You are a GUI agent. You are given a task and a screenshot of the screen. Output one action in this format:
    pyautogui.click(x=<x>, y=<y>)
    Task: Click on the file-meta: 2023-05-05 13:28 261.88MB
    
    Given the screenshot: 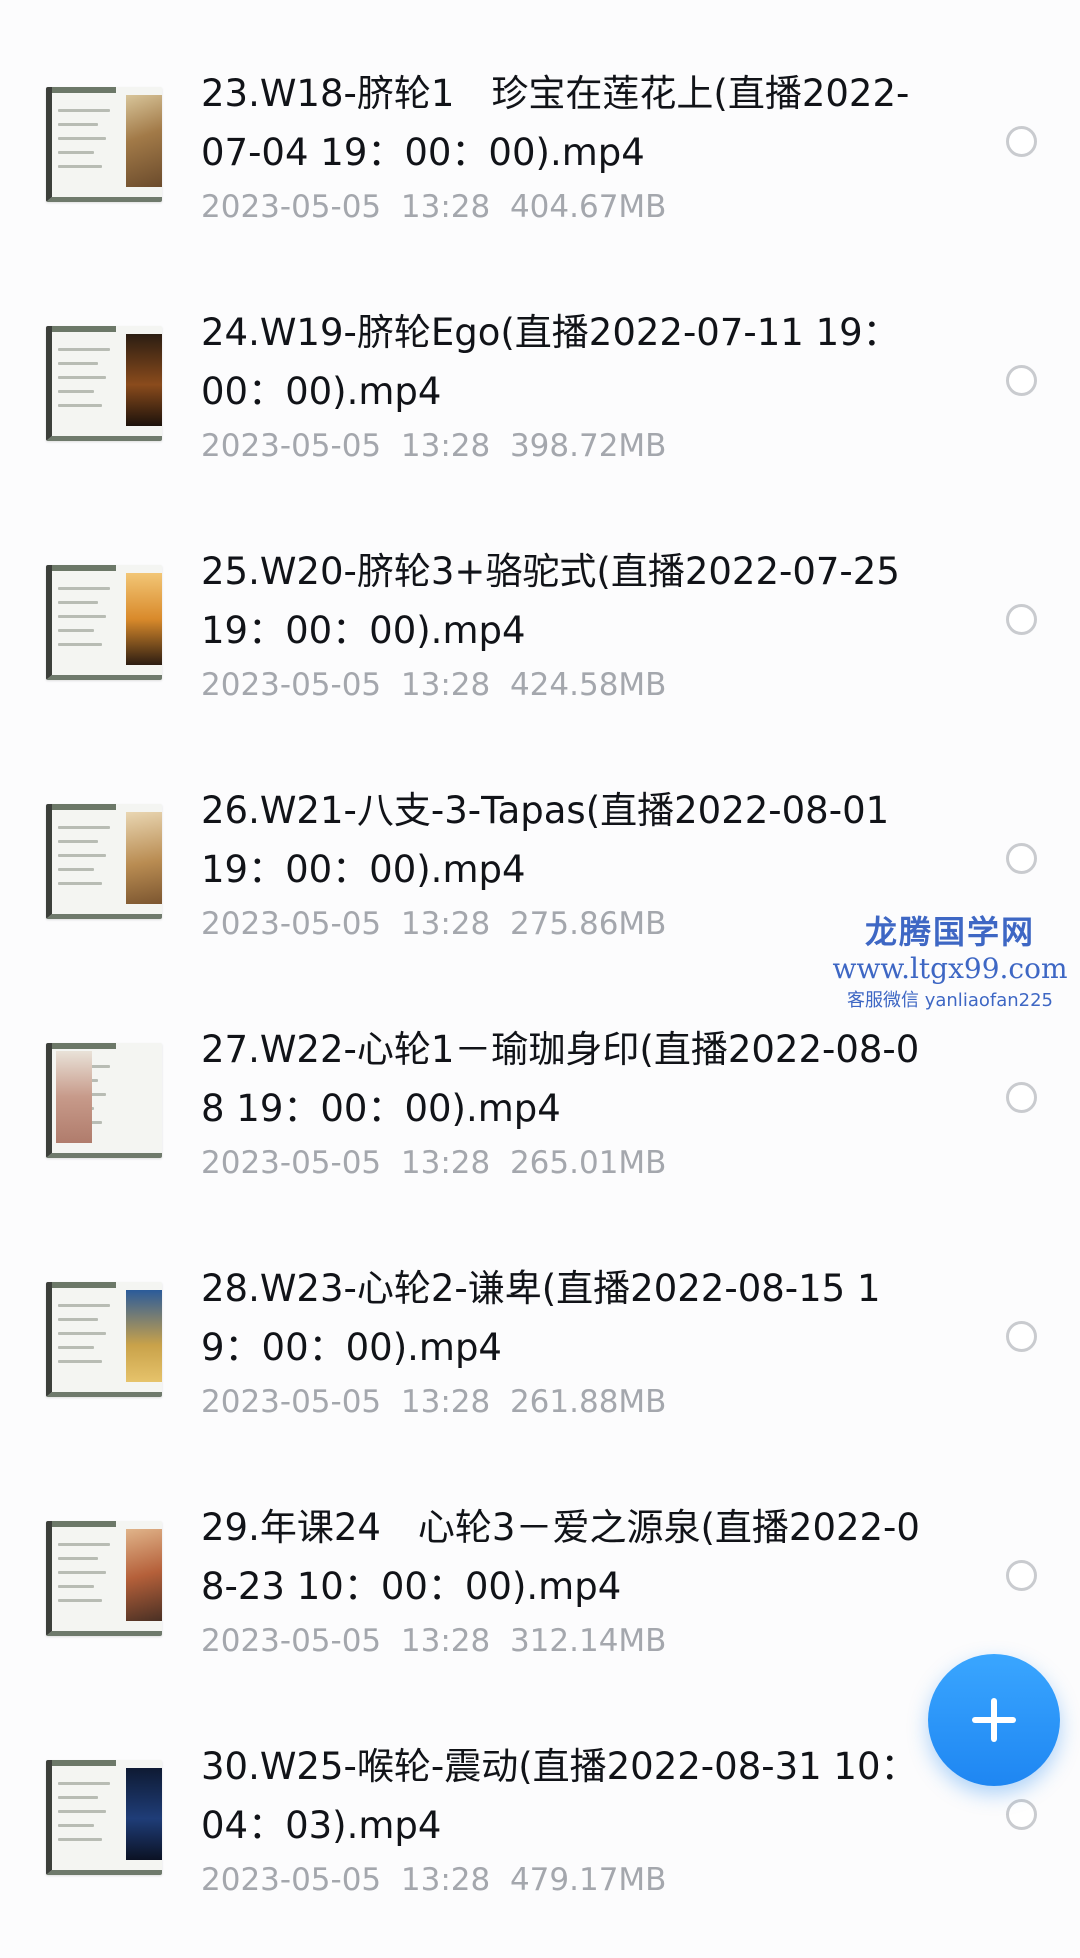 What is the action you would take?
    pyautogui.click(x=433, y=1402)
    